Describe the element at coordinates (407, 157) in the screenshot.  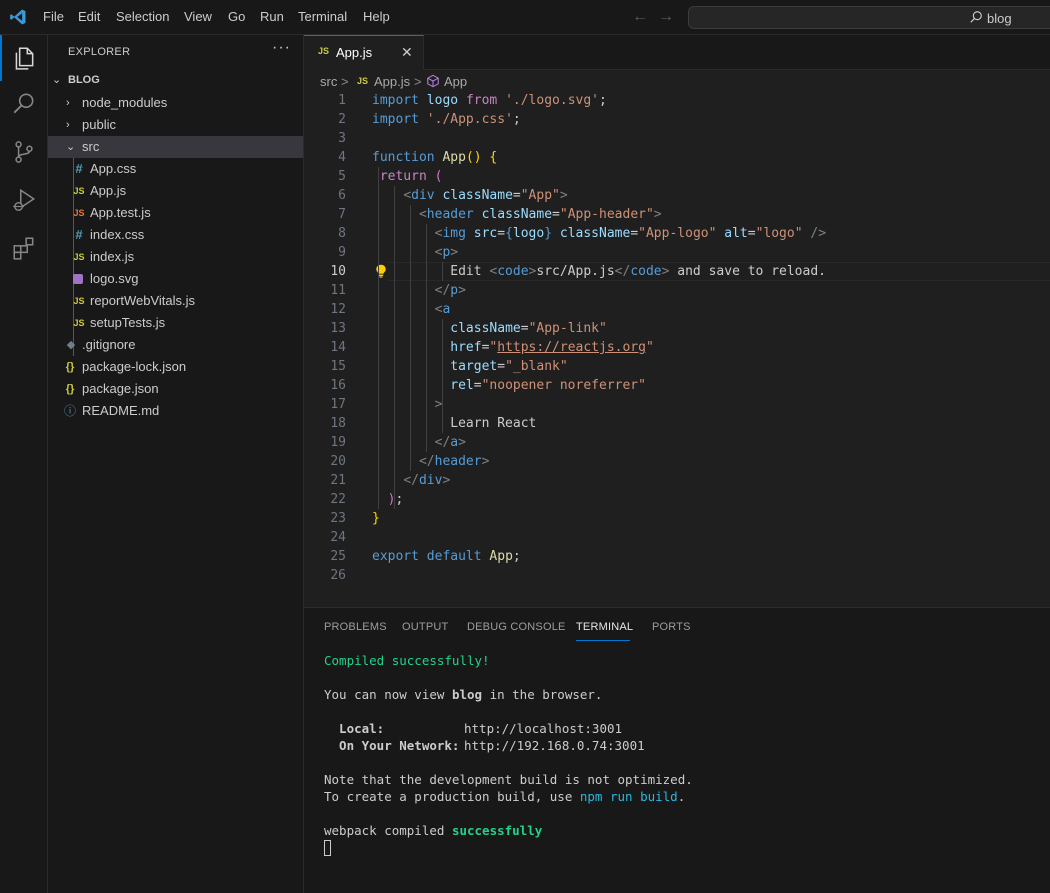
I see `code-token: function` at that location.